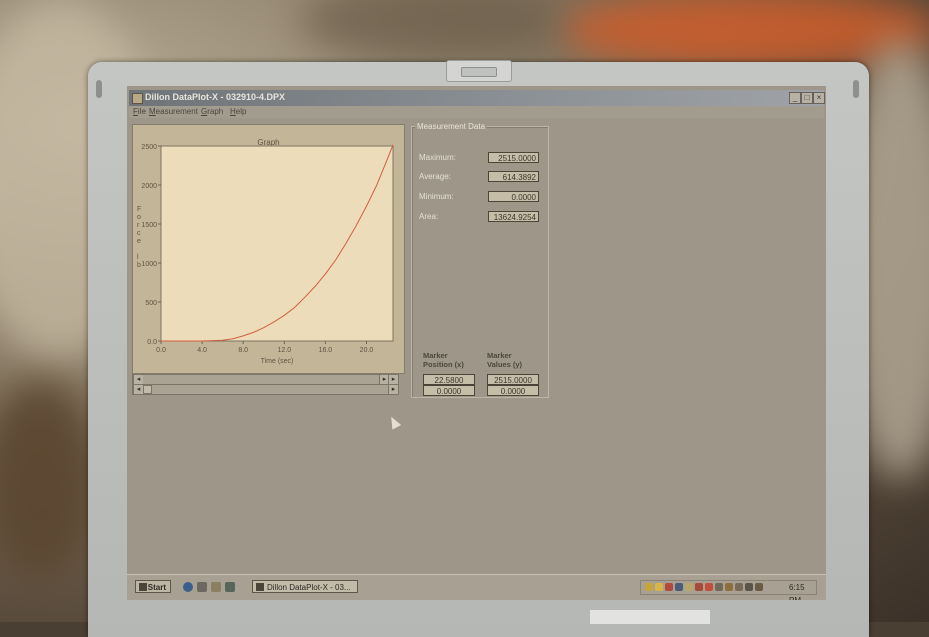  Describe the element at coordinates (161, 350) in the screenshot. I see `x-tick-label: 0.0` at that location.